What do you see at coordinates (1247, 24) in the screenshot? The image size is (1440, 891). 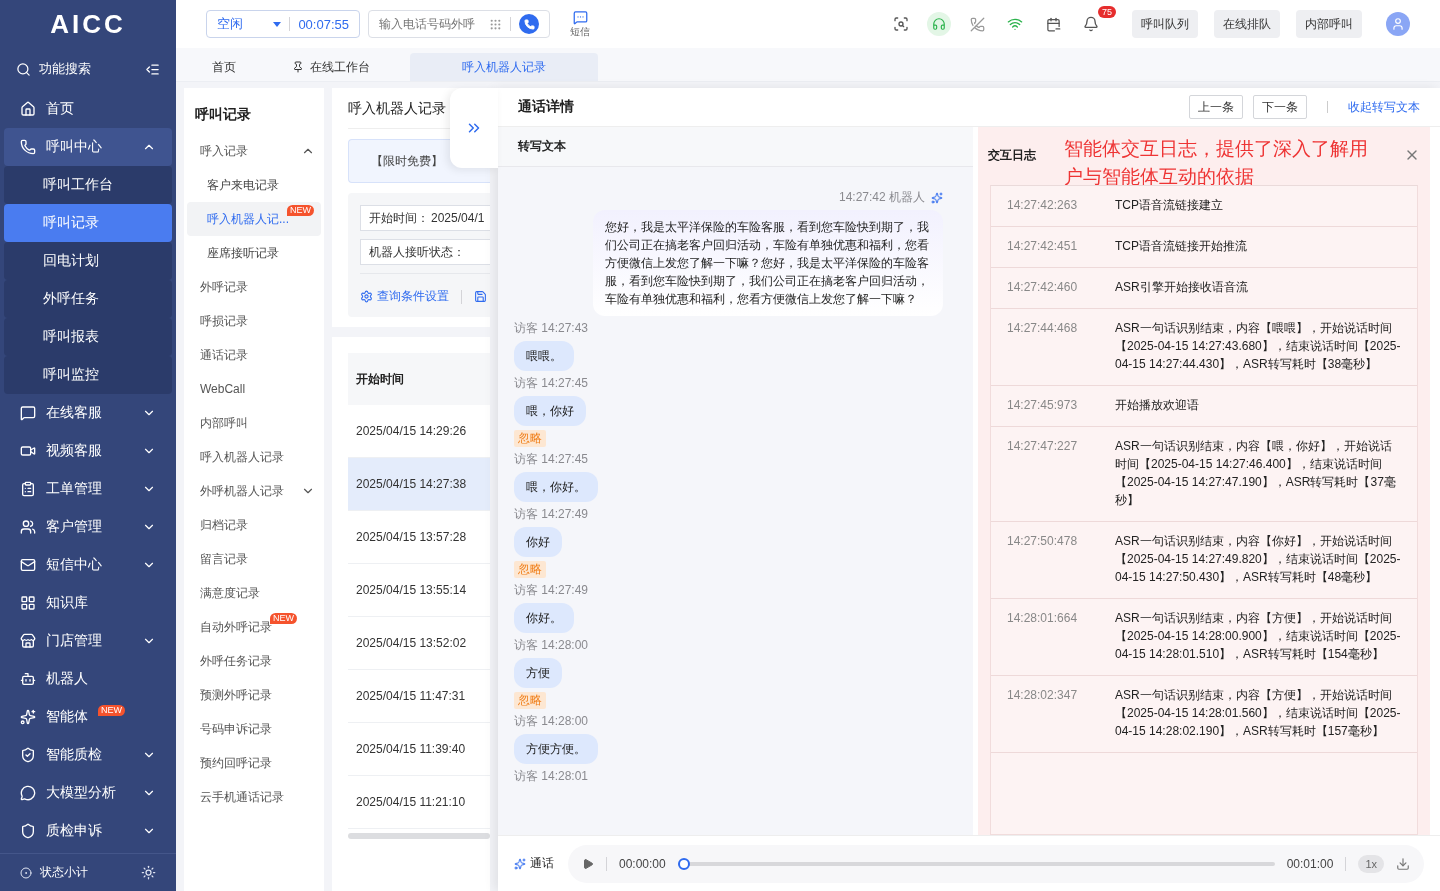 I see `top-button: 在线排队` at bounding box center [1247, 24].